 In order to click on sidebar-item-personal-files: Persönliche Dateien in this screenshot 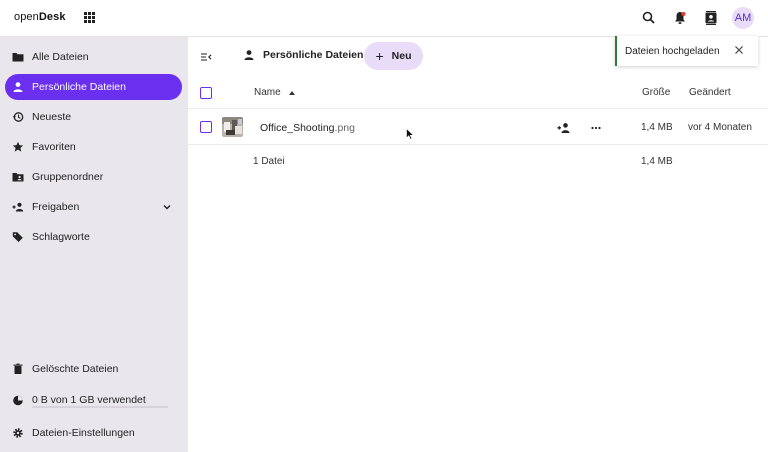, I will do `click(93, 87)`.